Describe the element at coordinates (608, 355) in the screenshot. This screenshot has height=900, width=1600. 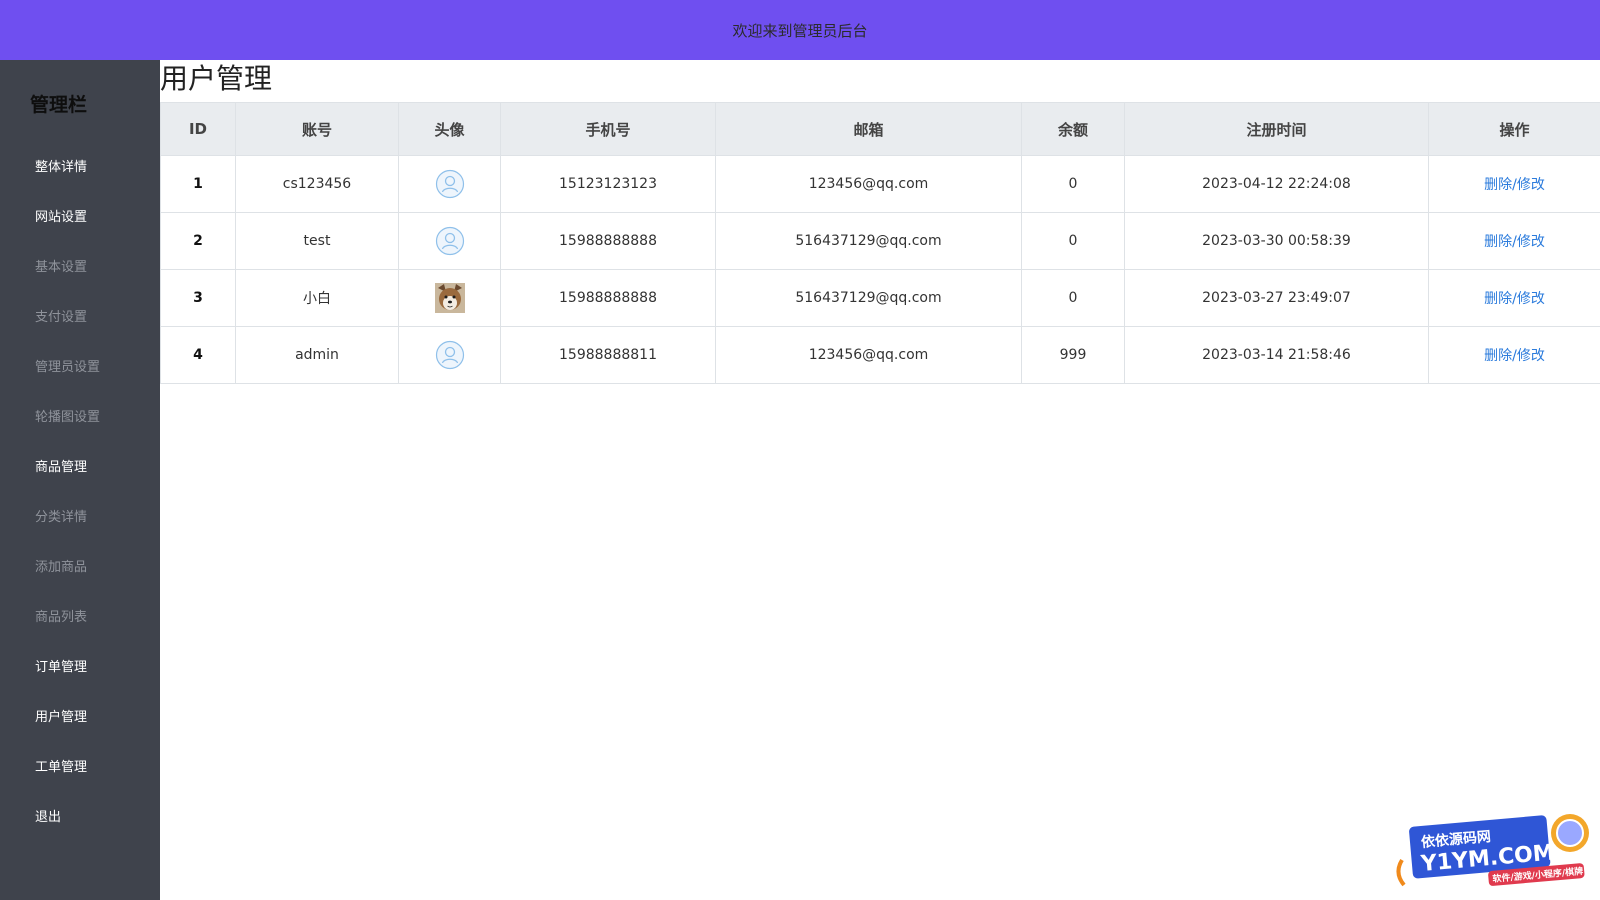
I see `cell-phone: 15988888811` at that location.